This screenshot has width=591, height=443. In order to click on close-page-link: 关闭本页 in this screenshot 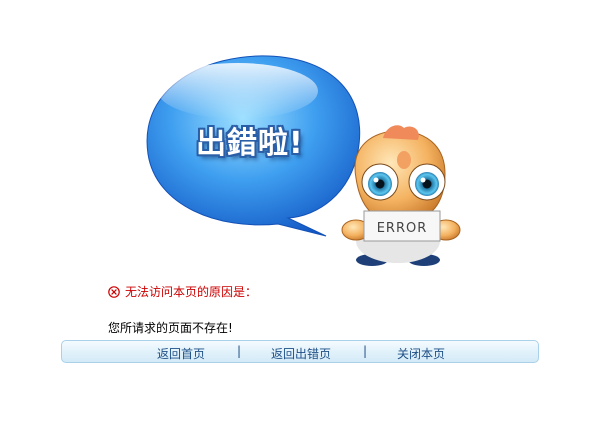, I will do `click(421, 353)`.